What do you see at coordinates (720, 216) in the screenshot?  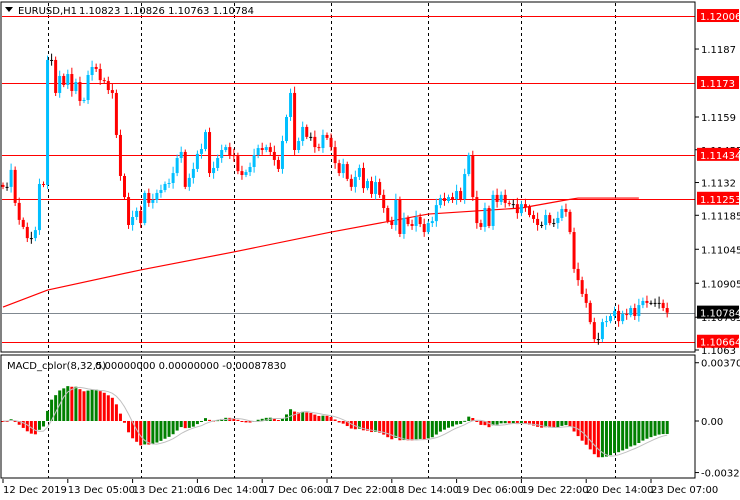 I see `price-tick-label: 1.11185` at bounding box center [720, 216].